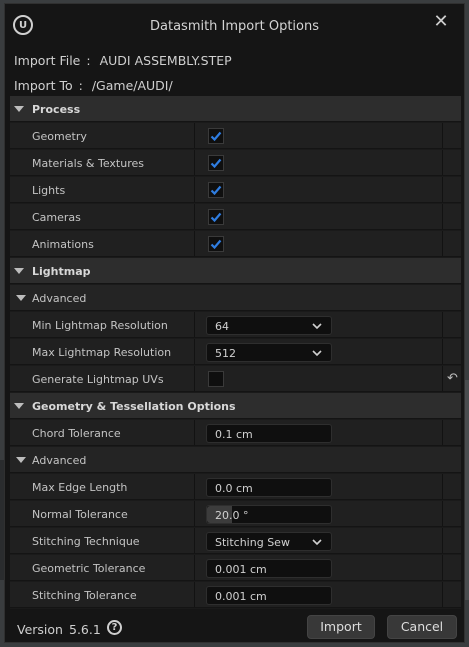 The height and width of the screenshot is (647, 469). I want to click on subcategory-tessellation-advanced: Advanced, so click(235, 460).